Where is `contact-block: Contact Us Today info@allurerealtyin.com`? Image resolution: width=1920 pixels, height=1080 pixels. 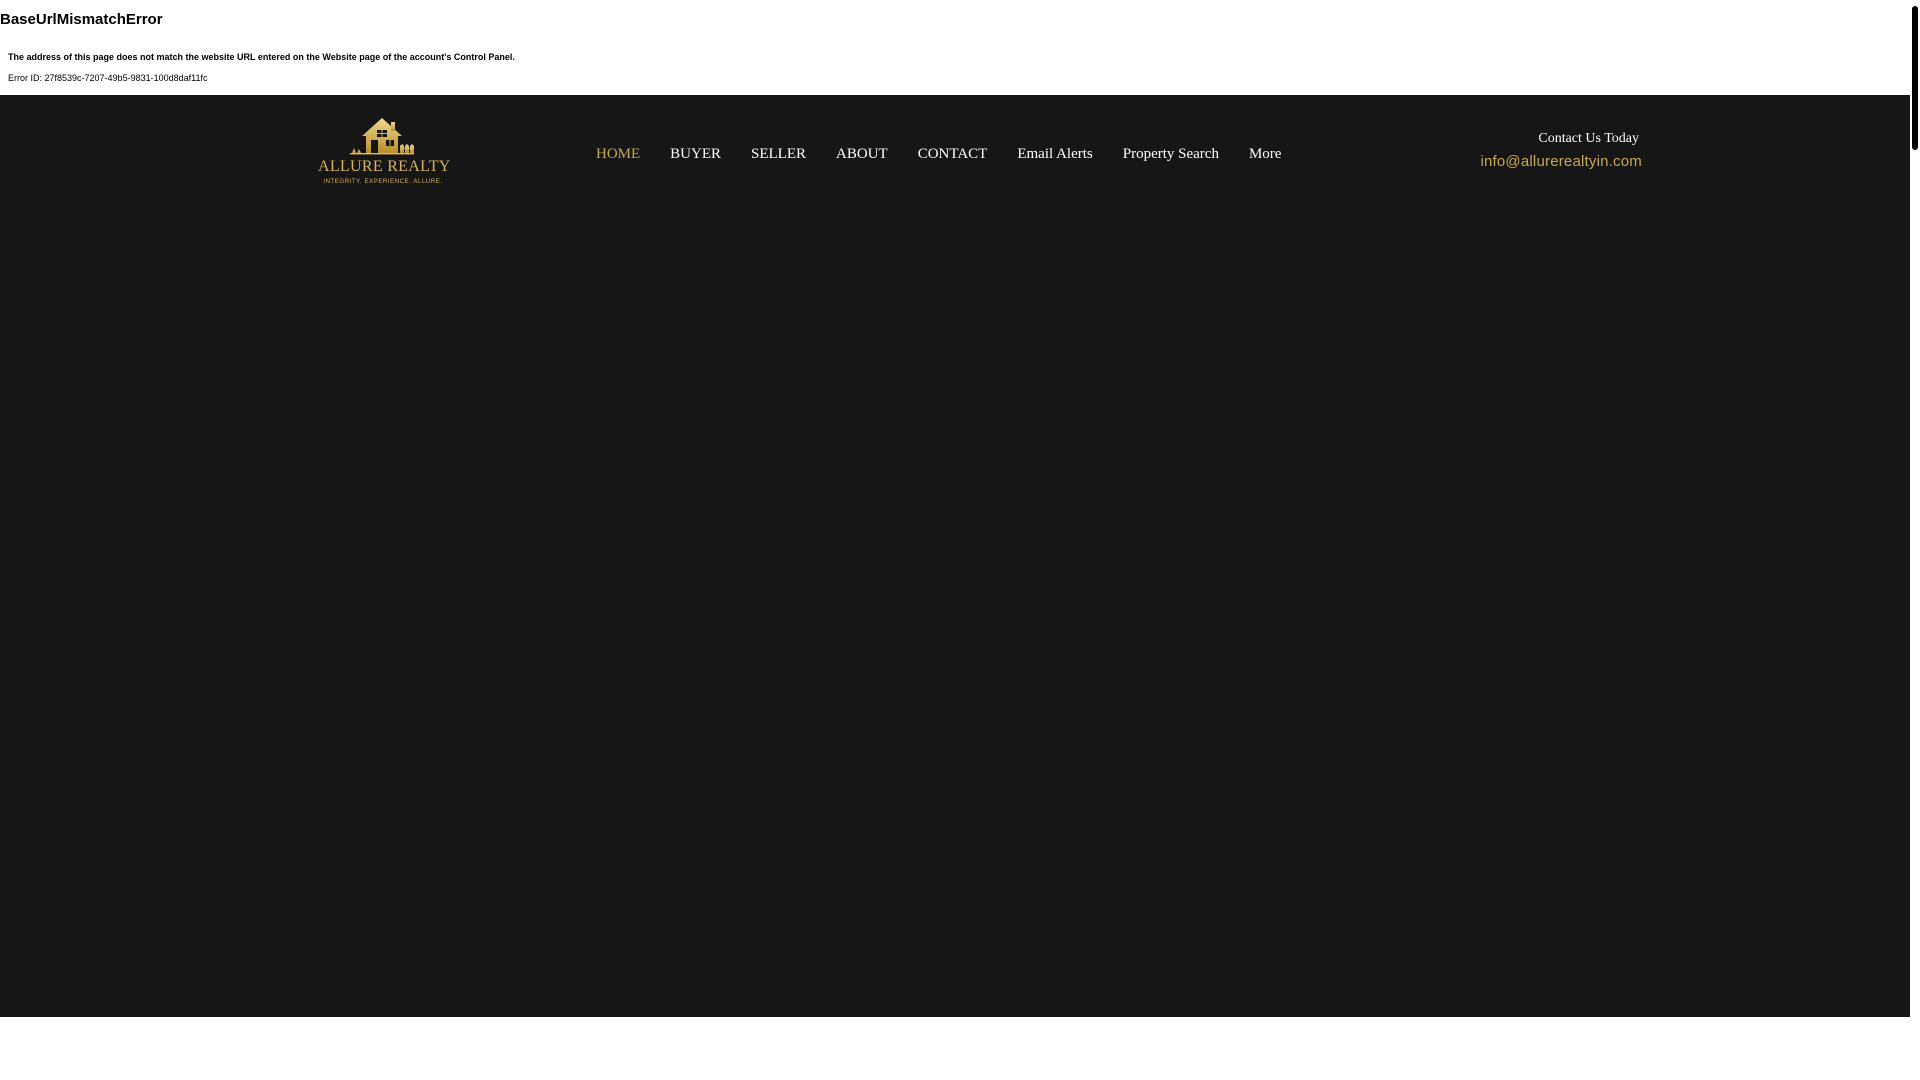 contact-block: Contact Us Today info@allurerealtyin.com is located at coordinates (1561, 150).